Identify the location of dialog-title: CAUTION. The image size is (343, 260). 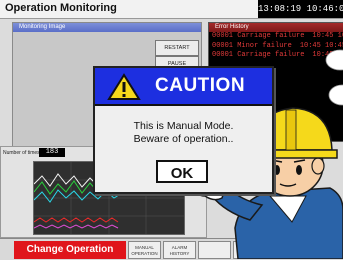
(200, 85).